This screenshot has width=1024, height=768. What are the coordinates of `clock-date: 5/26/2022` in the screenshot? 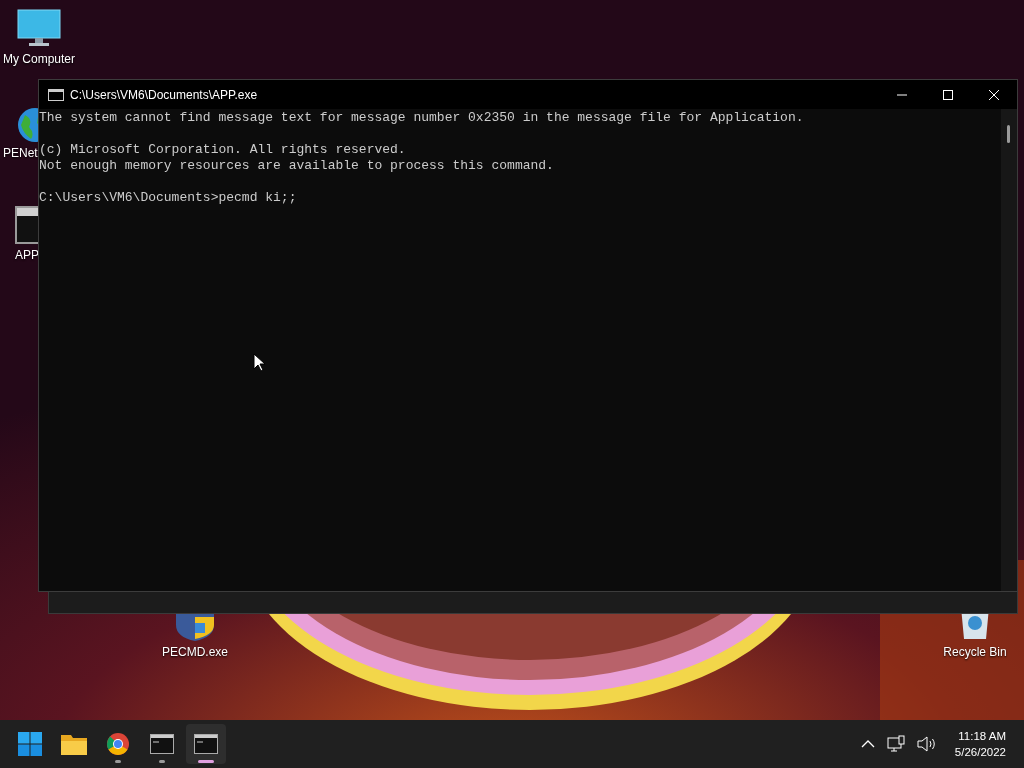 It's located at (980, 752).